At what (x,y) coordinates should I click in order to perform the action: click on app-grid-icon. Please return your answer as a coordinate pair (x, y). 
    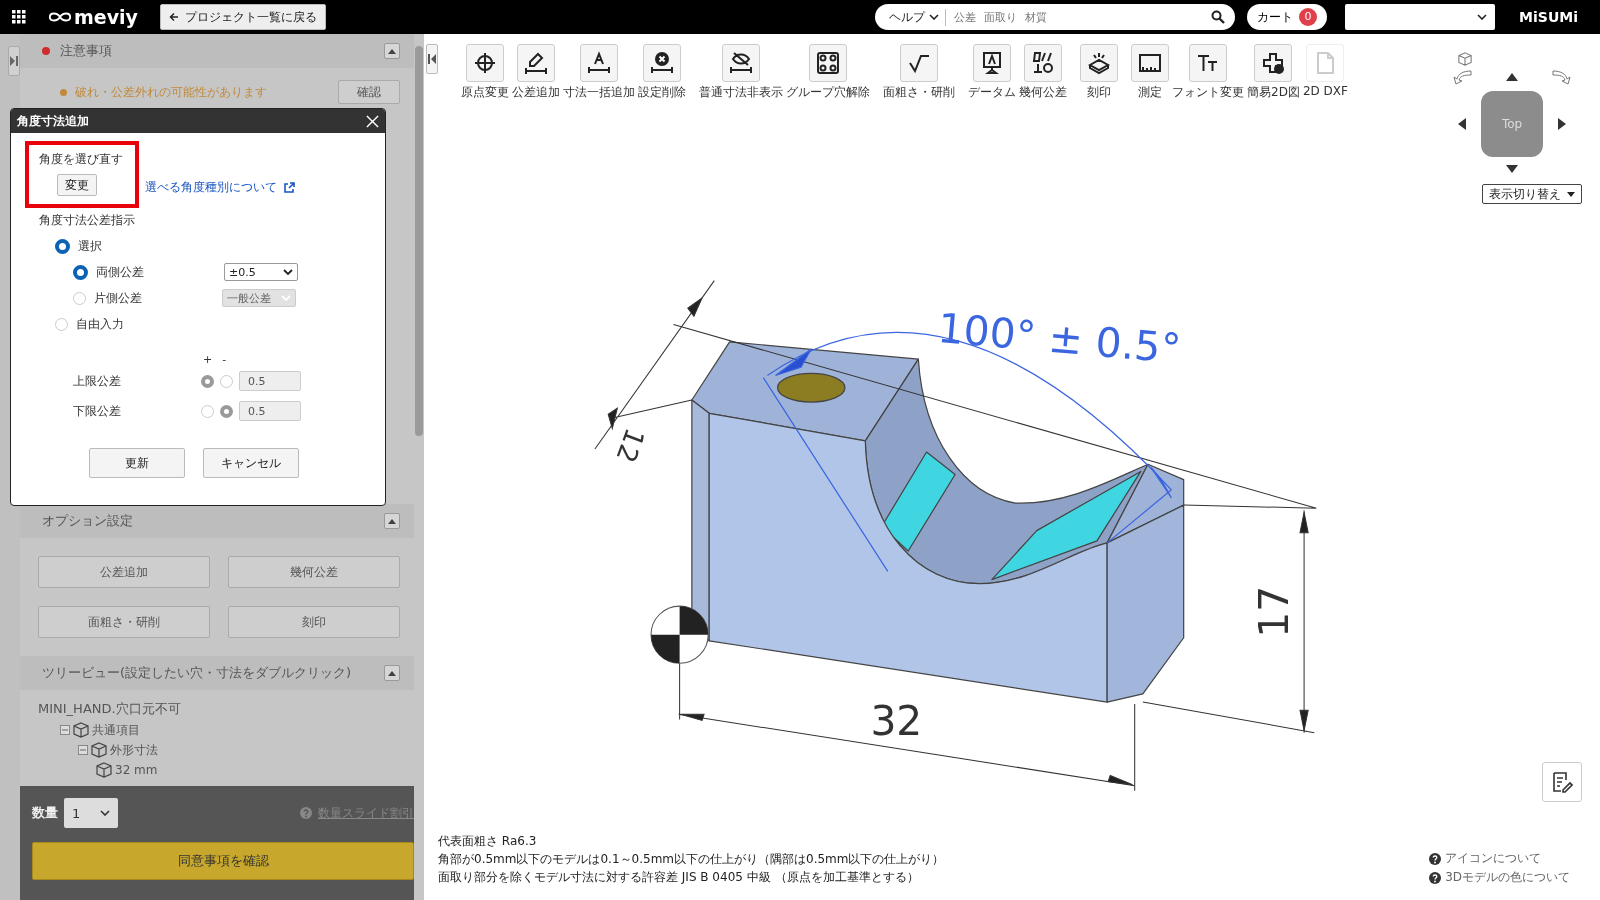
    Looking at the image, I should click on (19, 17).